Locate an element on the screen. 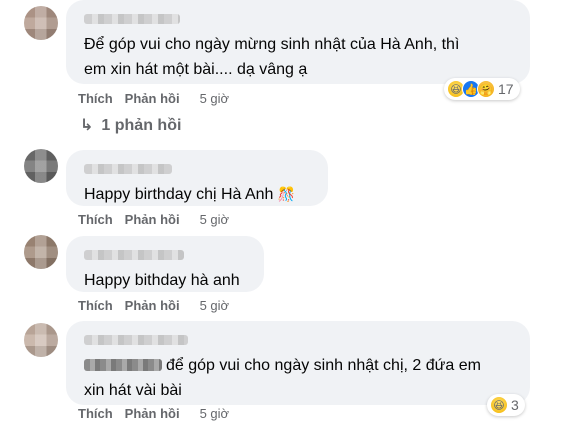  care-reaction-icon: 🤗 is located at coordinates (486, 89).